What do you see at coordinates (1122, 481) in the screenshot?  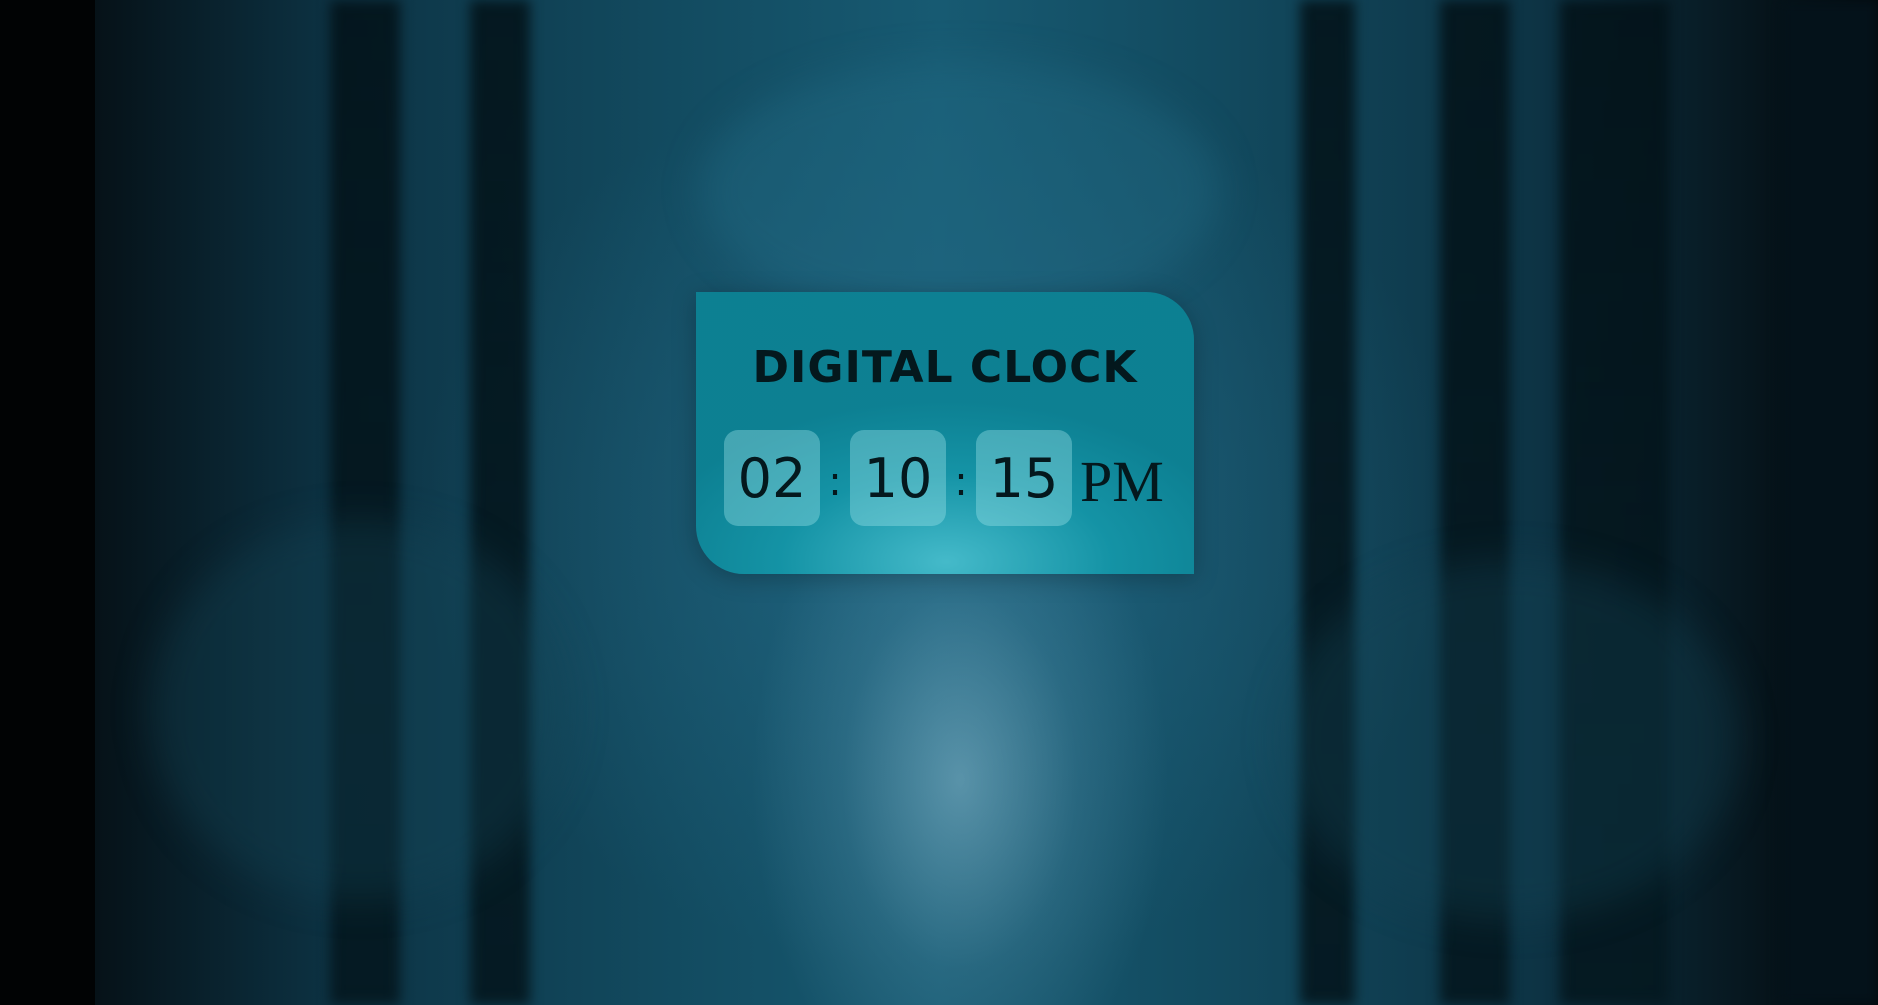 I see `am-pm-indicator: PM` at bounding box center [1122, 481].